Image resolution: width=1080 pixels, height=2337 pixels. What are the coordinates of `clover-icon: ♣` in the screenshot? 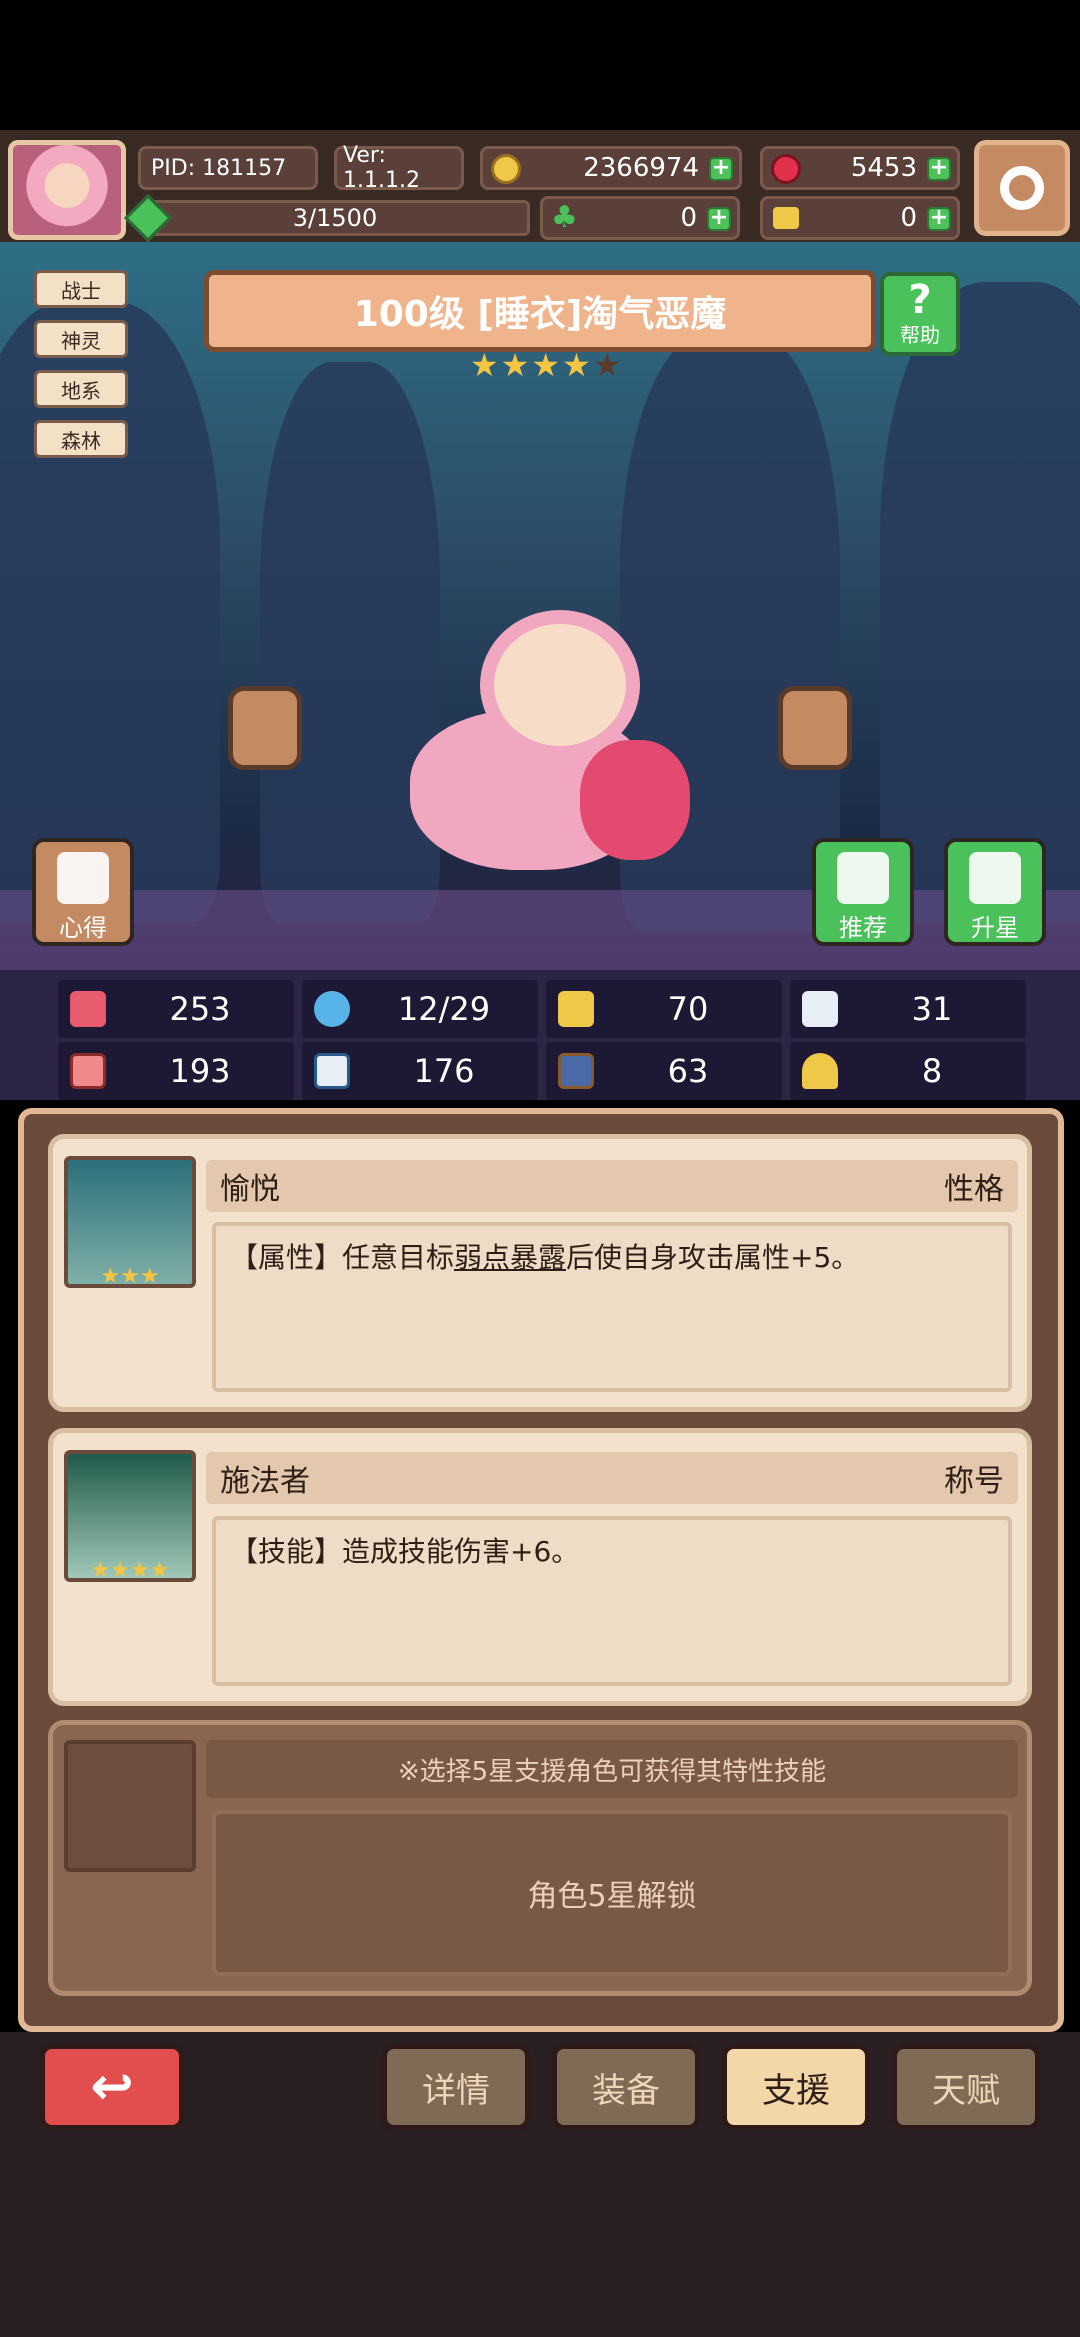 It's located at (564, 217).